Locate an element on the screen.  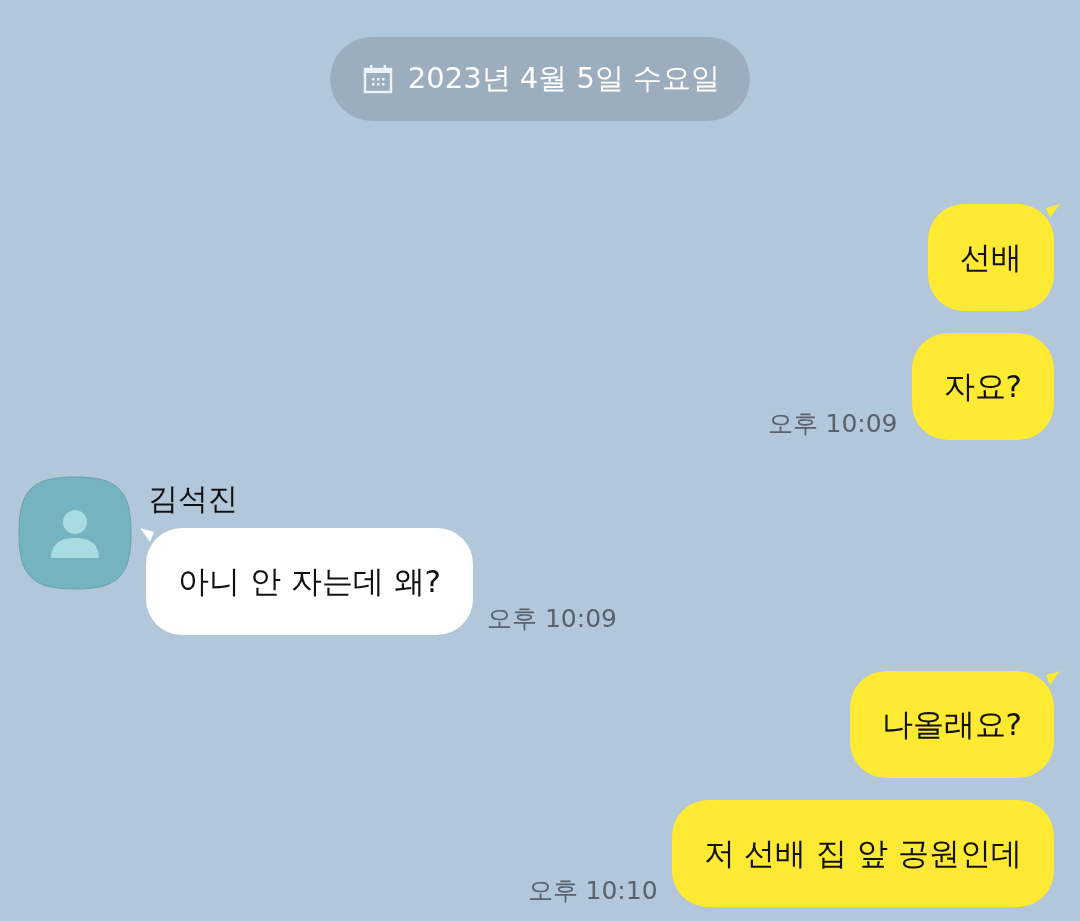
message-bubble: 자요? is located at coordinates (982, 386).